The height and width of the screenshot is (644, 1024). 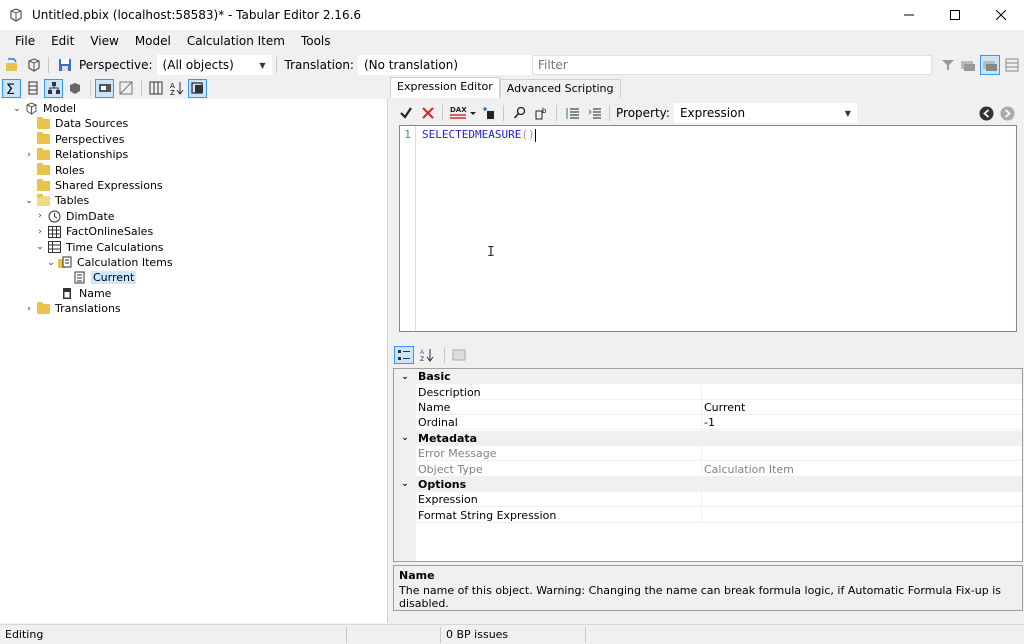 I want to click on tree-node-current: Current, so click(x=98, y=277).